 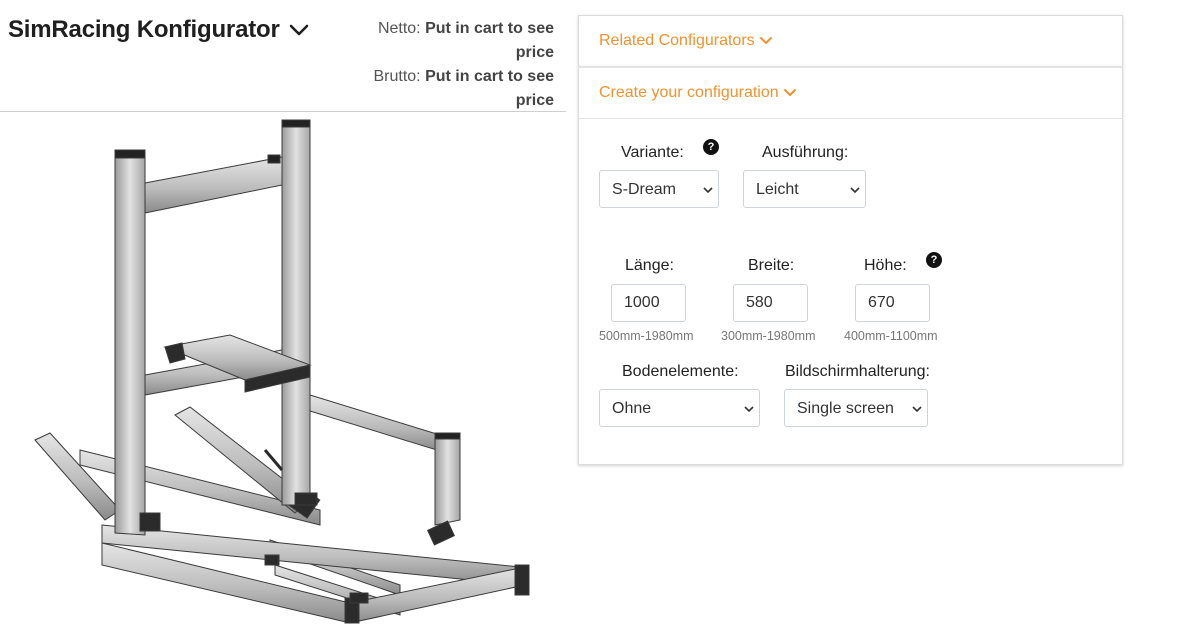 What do you see at coordinates (856, 408) in the screenshot?
I see `bildschirm-select: Single screen` at bounding box center [856, 408].